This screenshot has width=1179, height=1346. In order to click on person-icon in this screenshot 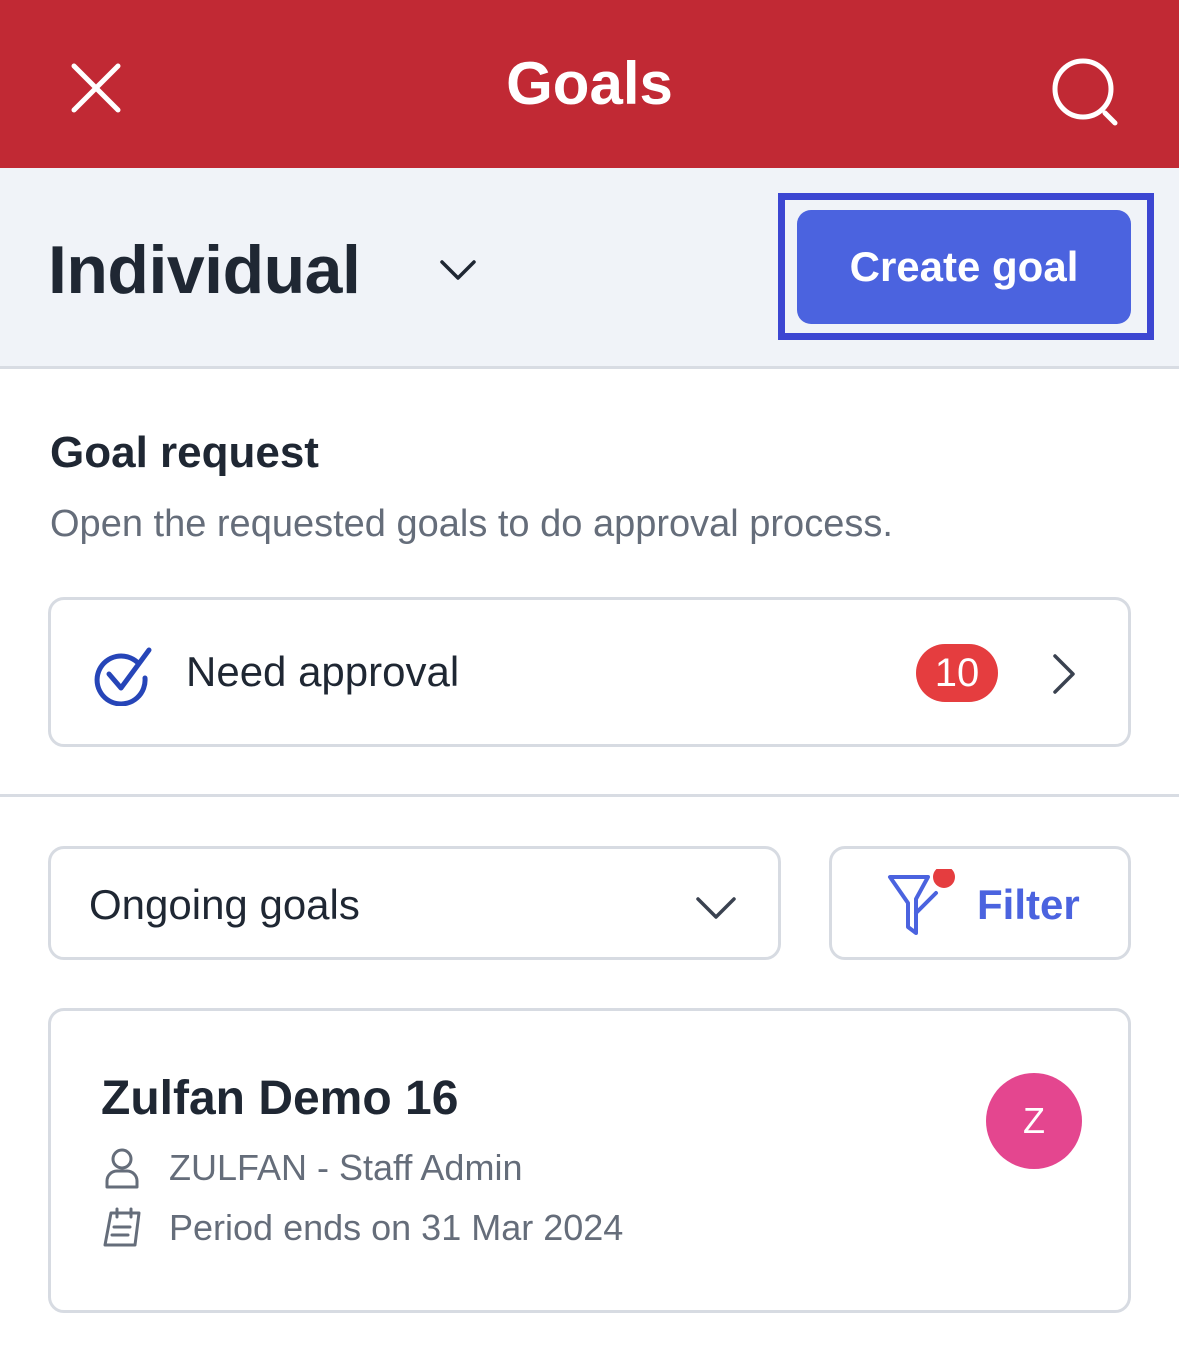, I will do `click(122, 1168)`.